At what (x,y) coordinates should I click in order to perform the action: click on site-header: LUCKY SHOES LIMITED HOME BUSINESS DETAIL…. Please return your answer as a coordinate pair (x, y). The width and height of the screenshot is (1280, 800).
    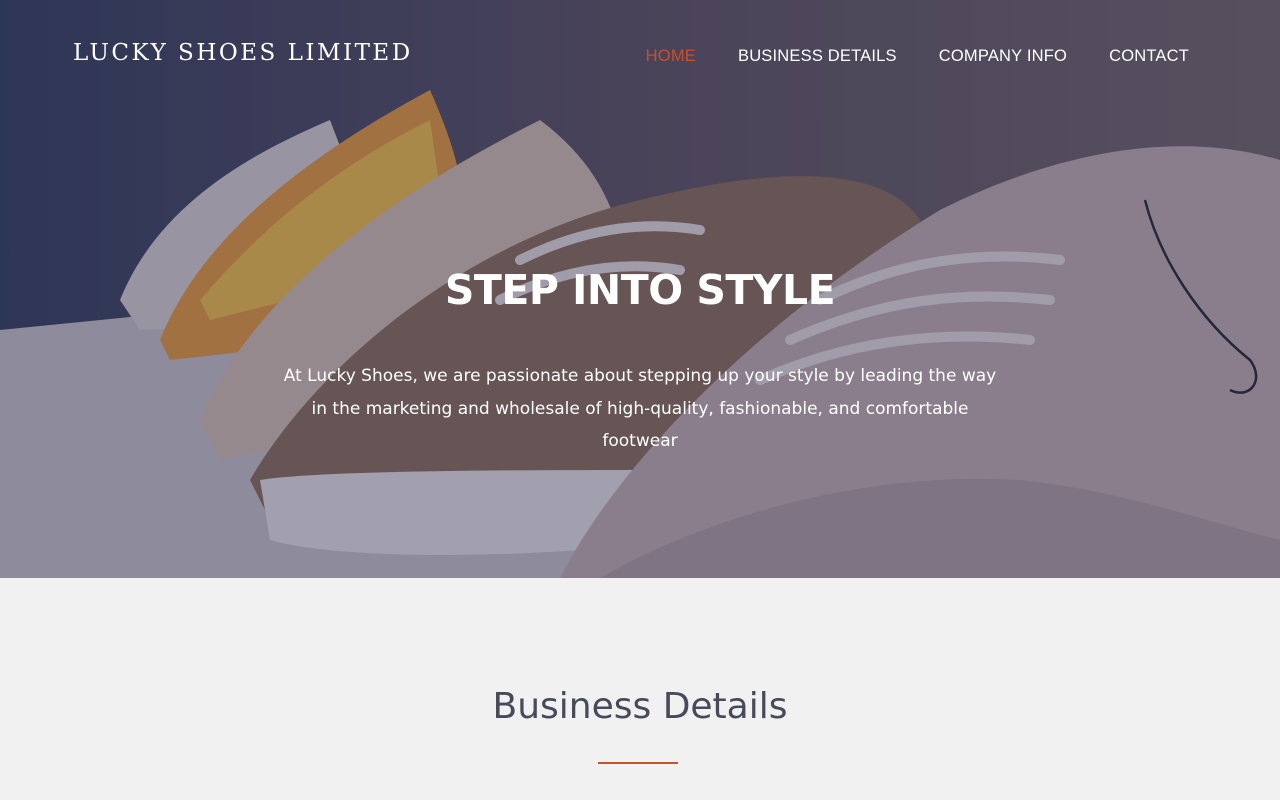
    Looking at the image, I should click on (640, 55).